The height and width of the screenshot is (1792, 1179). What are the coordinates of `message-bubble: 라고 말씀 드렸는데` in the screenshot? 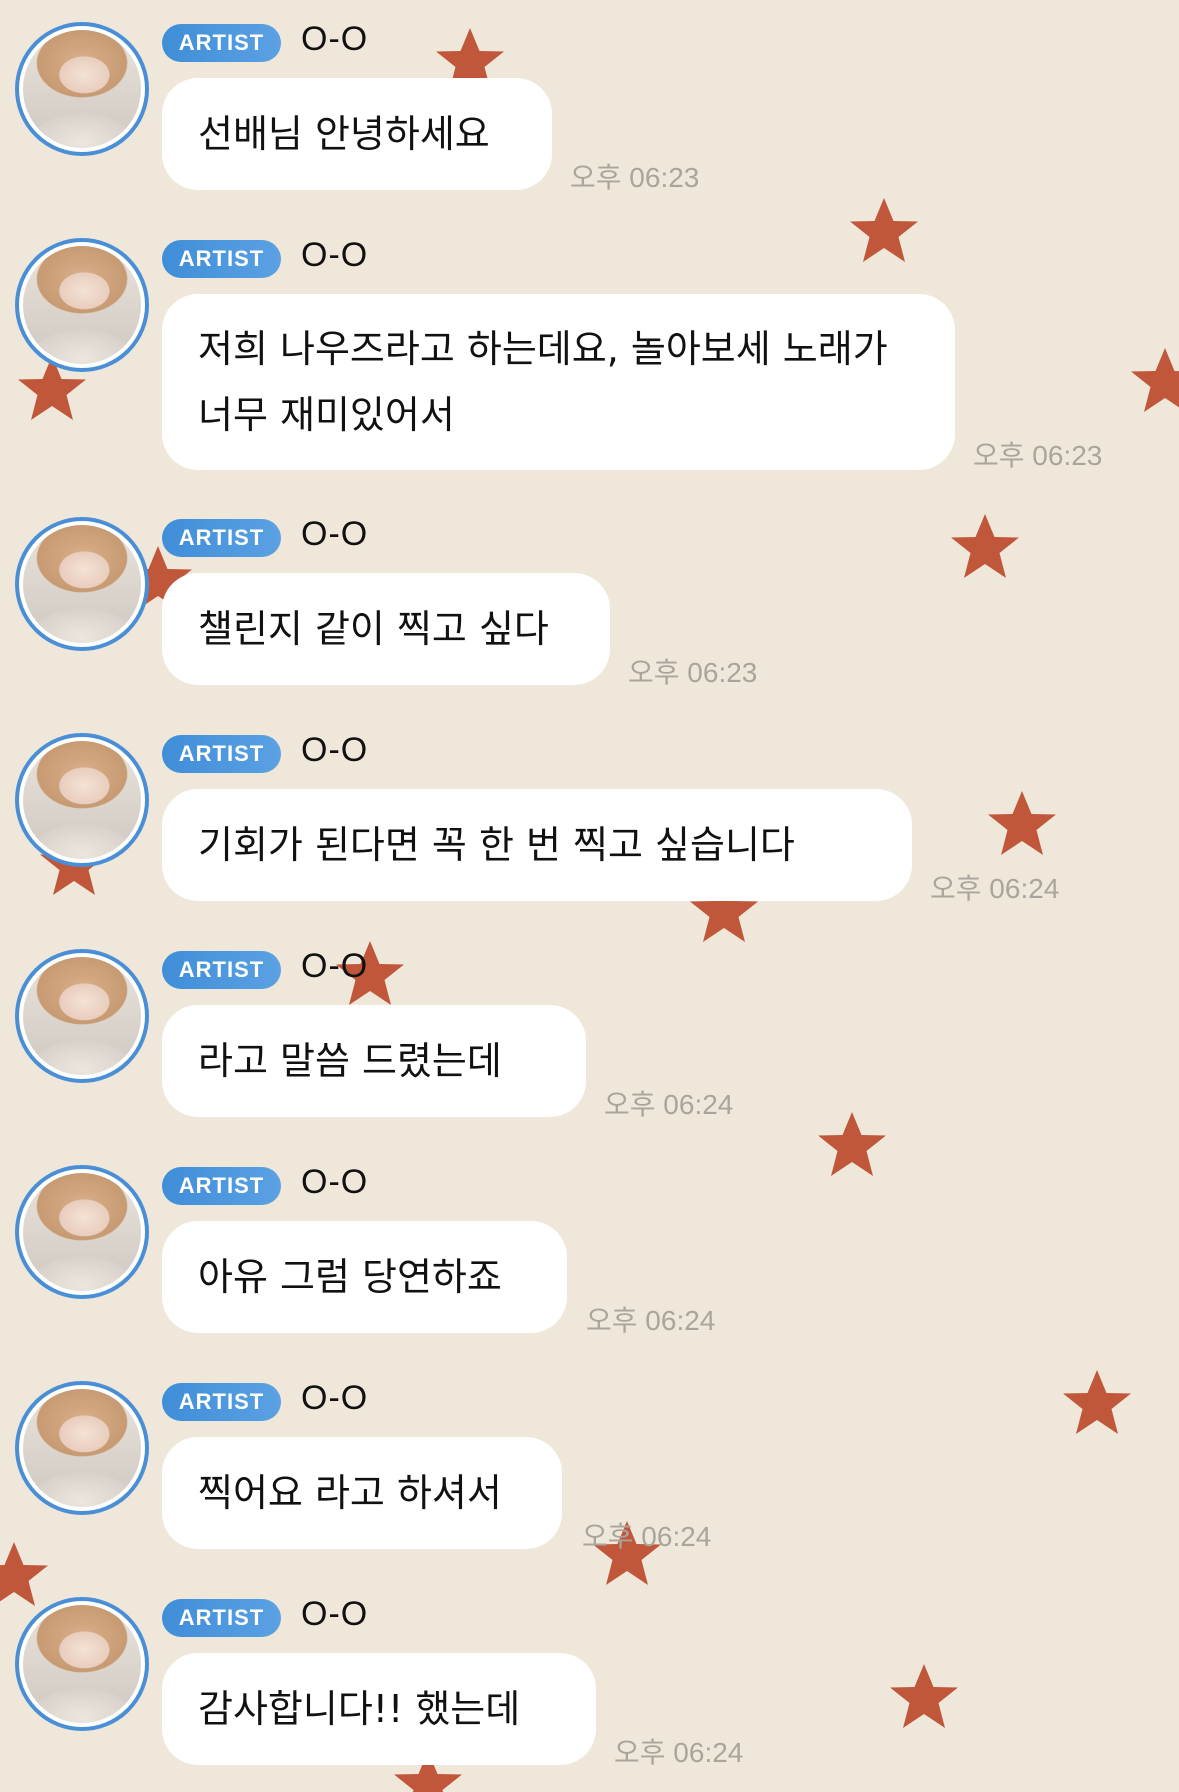 It's located at (374, 1061).